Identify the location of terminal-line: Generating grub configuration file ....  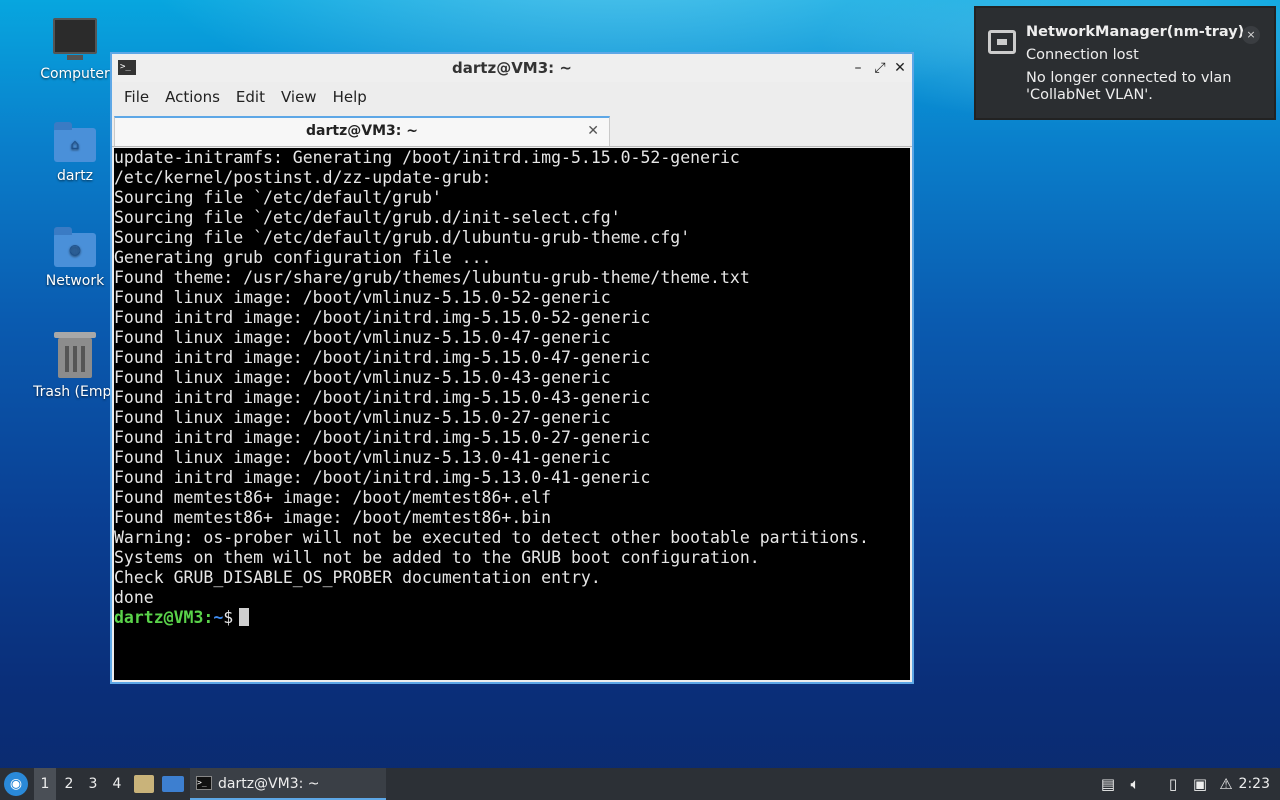
(303, 257).